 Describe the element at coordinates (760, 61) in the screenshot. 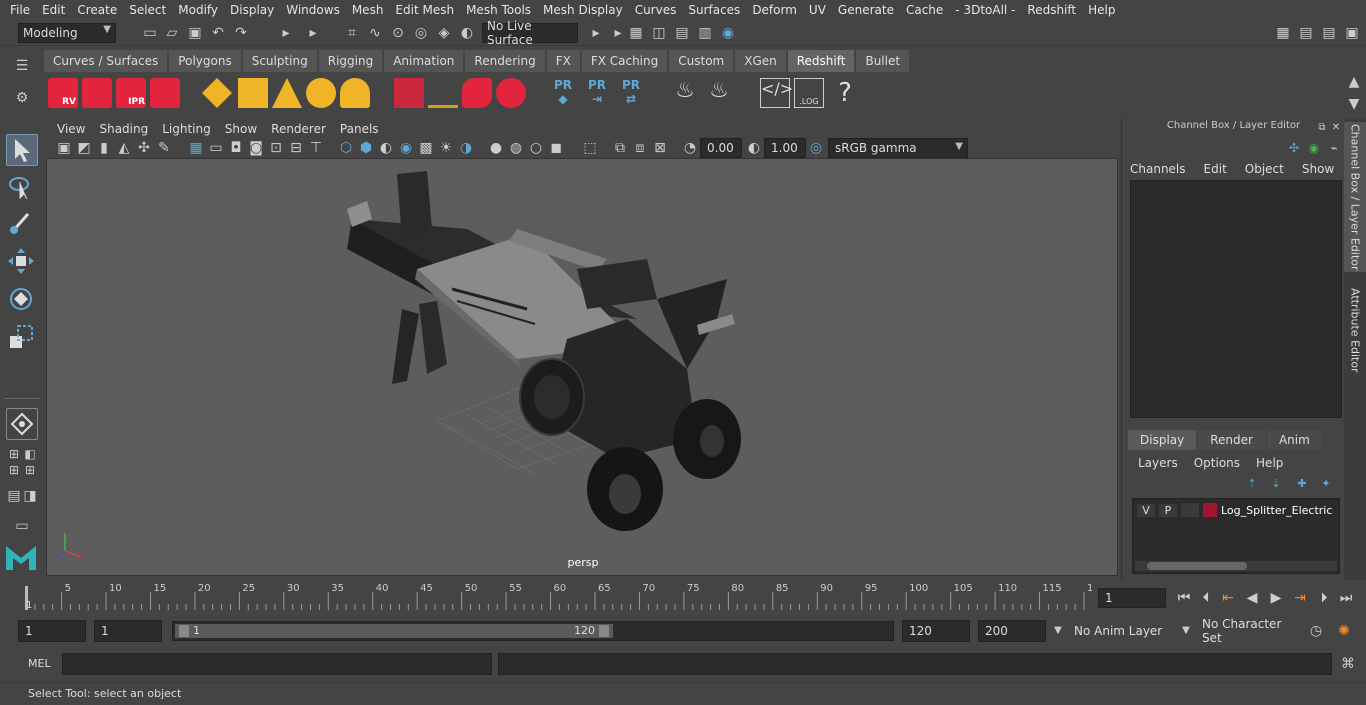

I see `shelf-tab-xgen: XGen` at that location.